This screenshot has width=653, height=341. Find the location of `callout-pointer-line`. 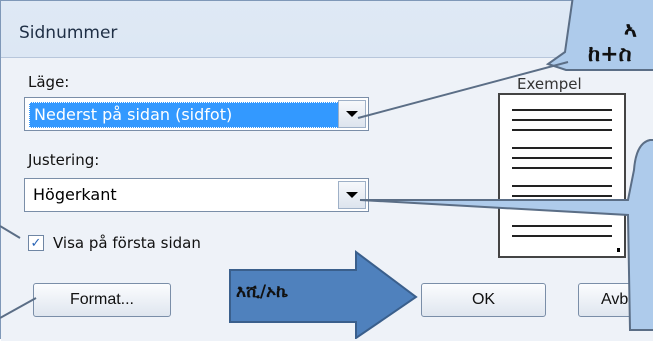

callout-pointer-line is located at coordinates (463, 90).